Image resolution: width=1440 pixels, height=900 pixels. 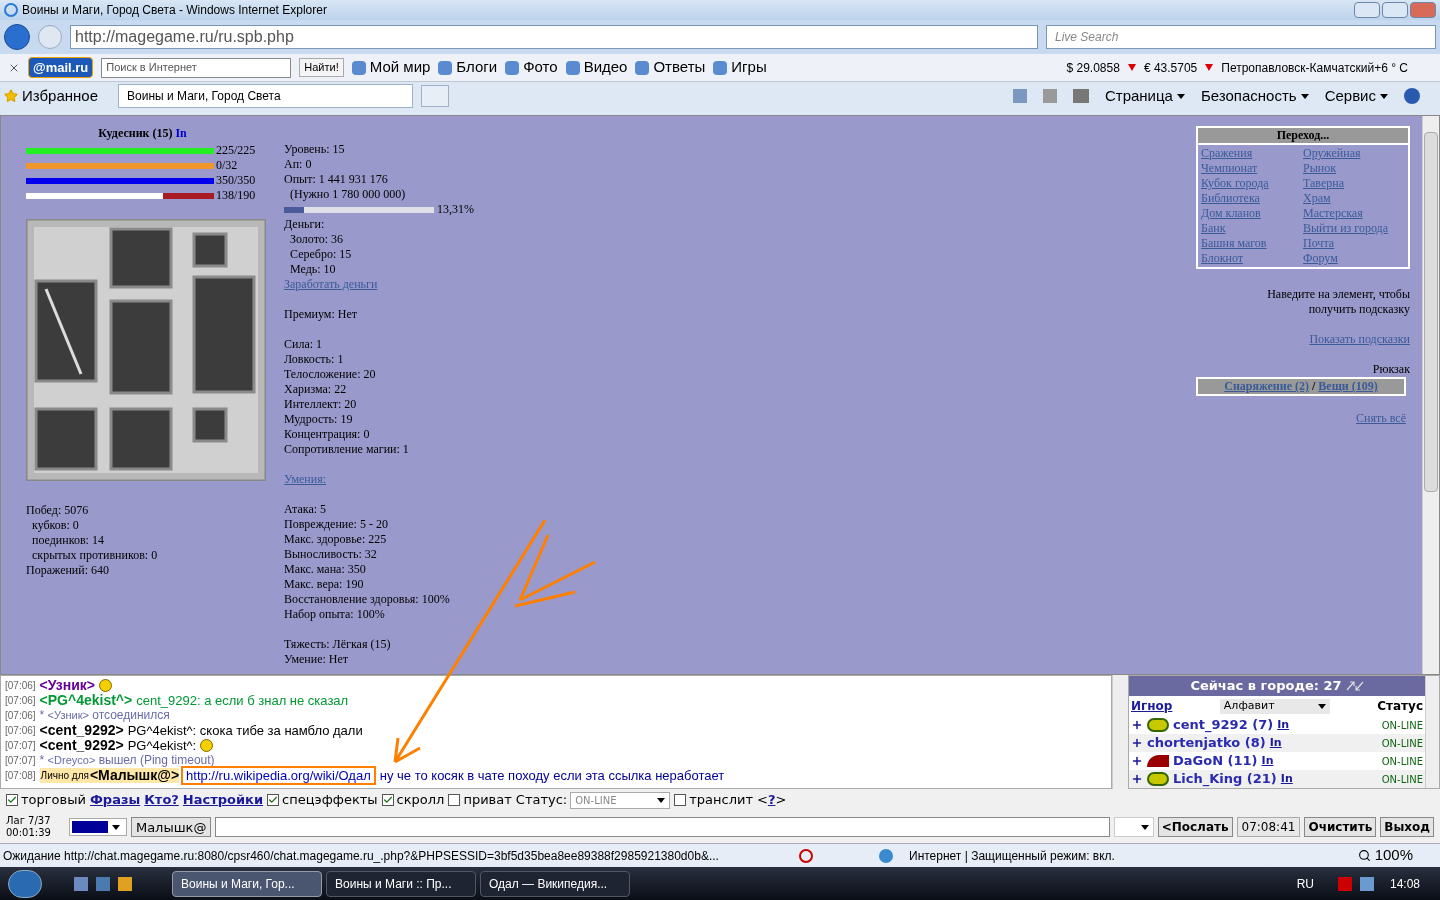 I want to click on address-field: http://magegame.ru/ru.spb.php, so click(x=554, y=37).